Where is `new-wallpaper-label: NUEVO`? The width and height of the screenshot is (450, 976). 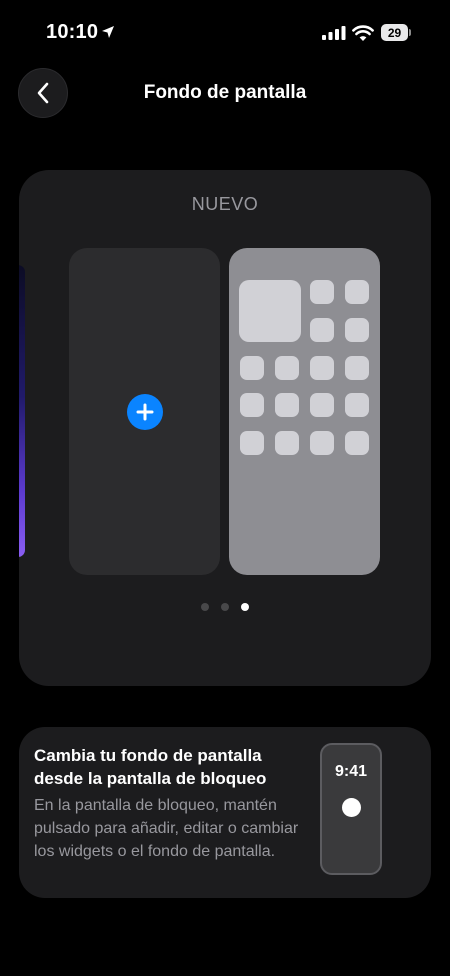 new-wallpaper-label: NUEVO is located at coordinates (225, 204).